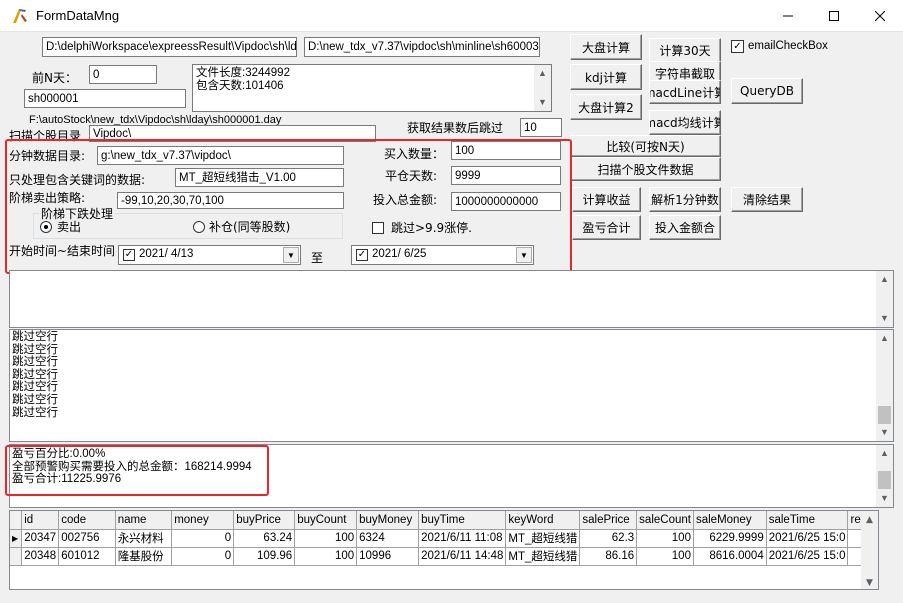  I want to click on output-scrollbar: ▲ ▼, so click(884, 299).